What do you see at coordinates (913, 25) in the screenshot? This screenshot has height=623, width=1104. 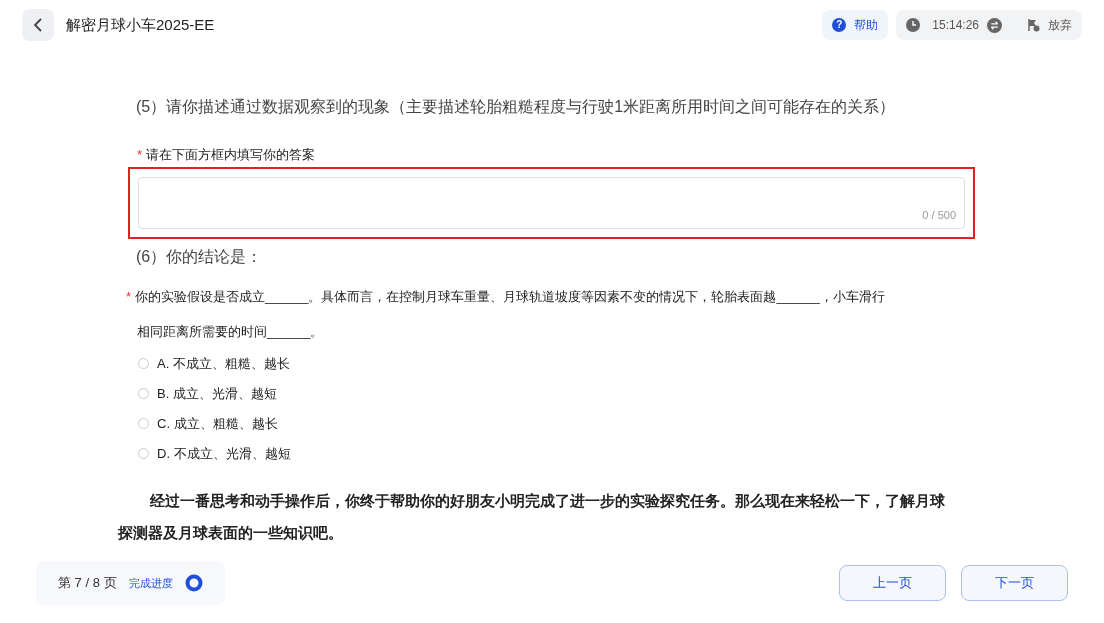 I see `clock-icon` at bounding box center [913, 25].